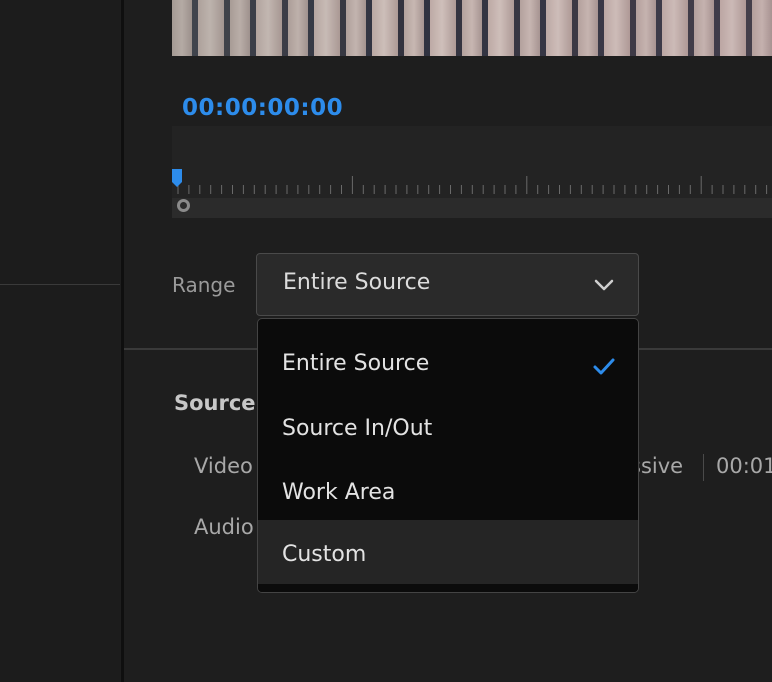  I want to click on chevron-down-icon, so click(604, 285).